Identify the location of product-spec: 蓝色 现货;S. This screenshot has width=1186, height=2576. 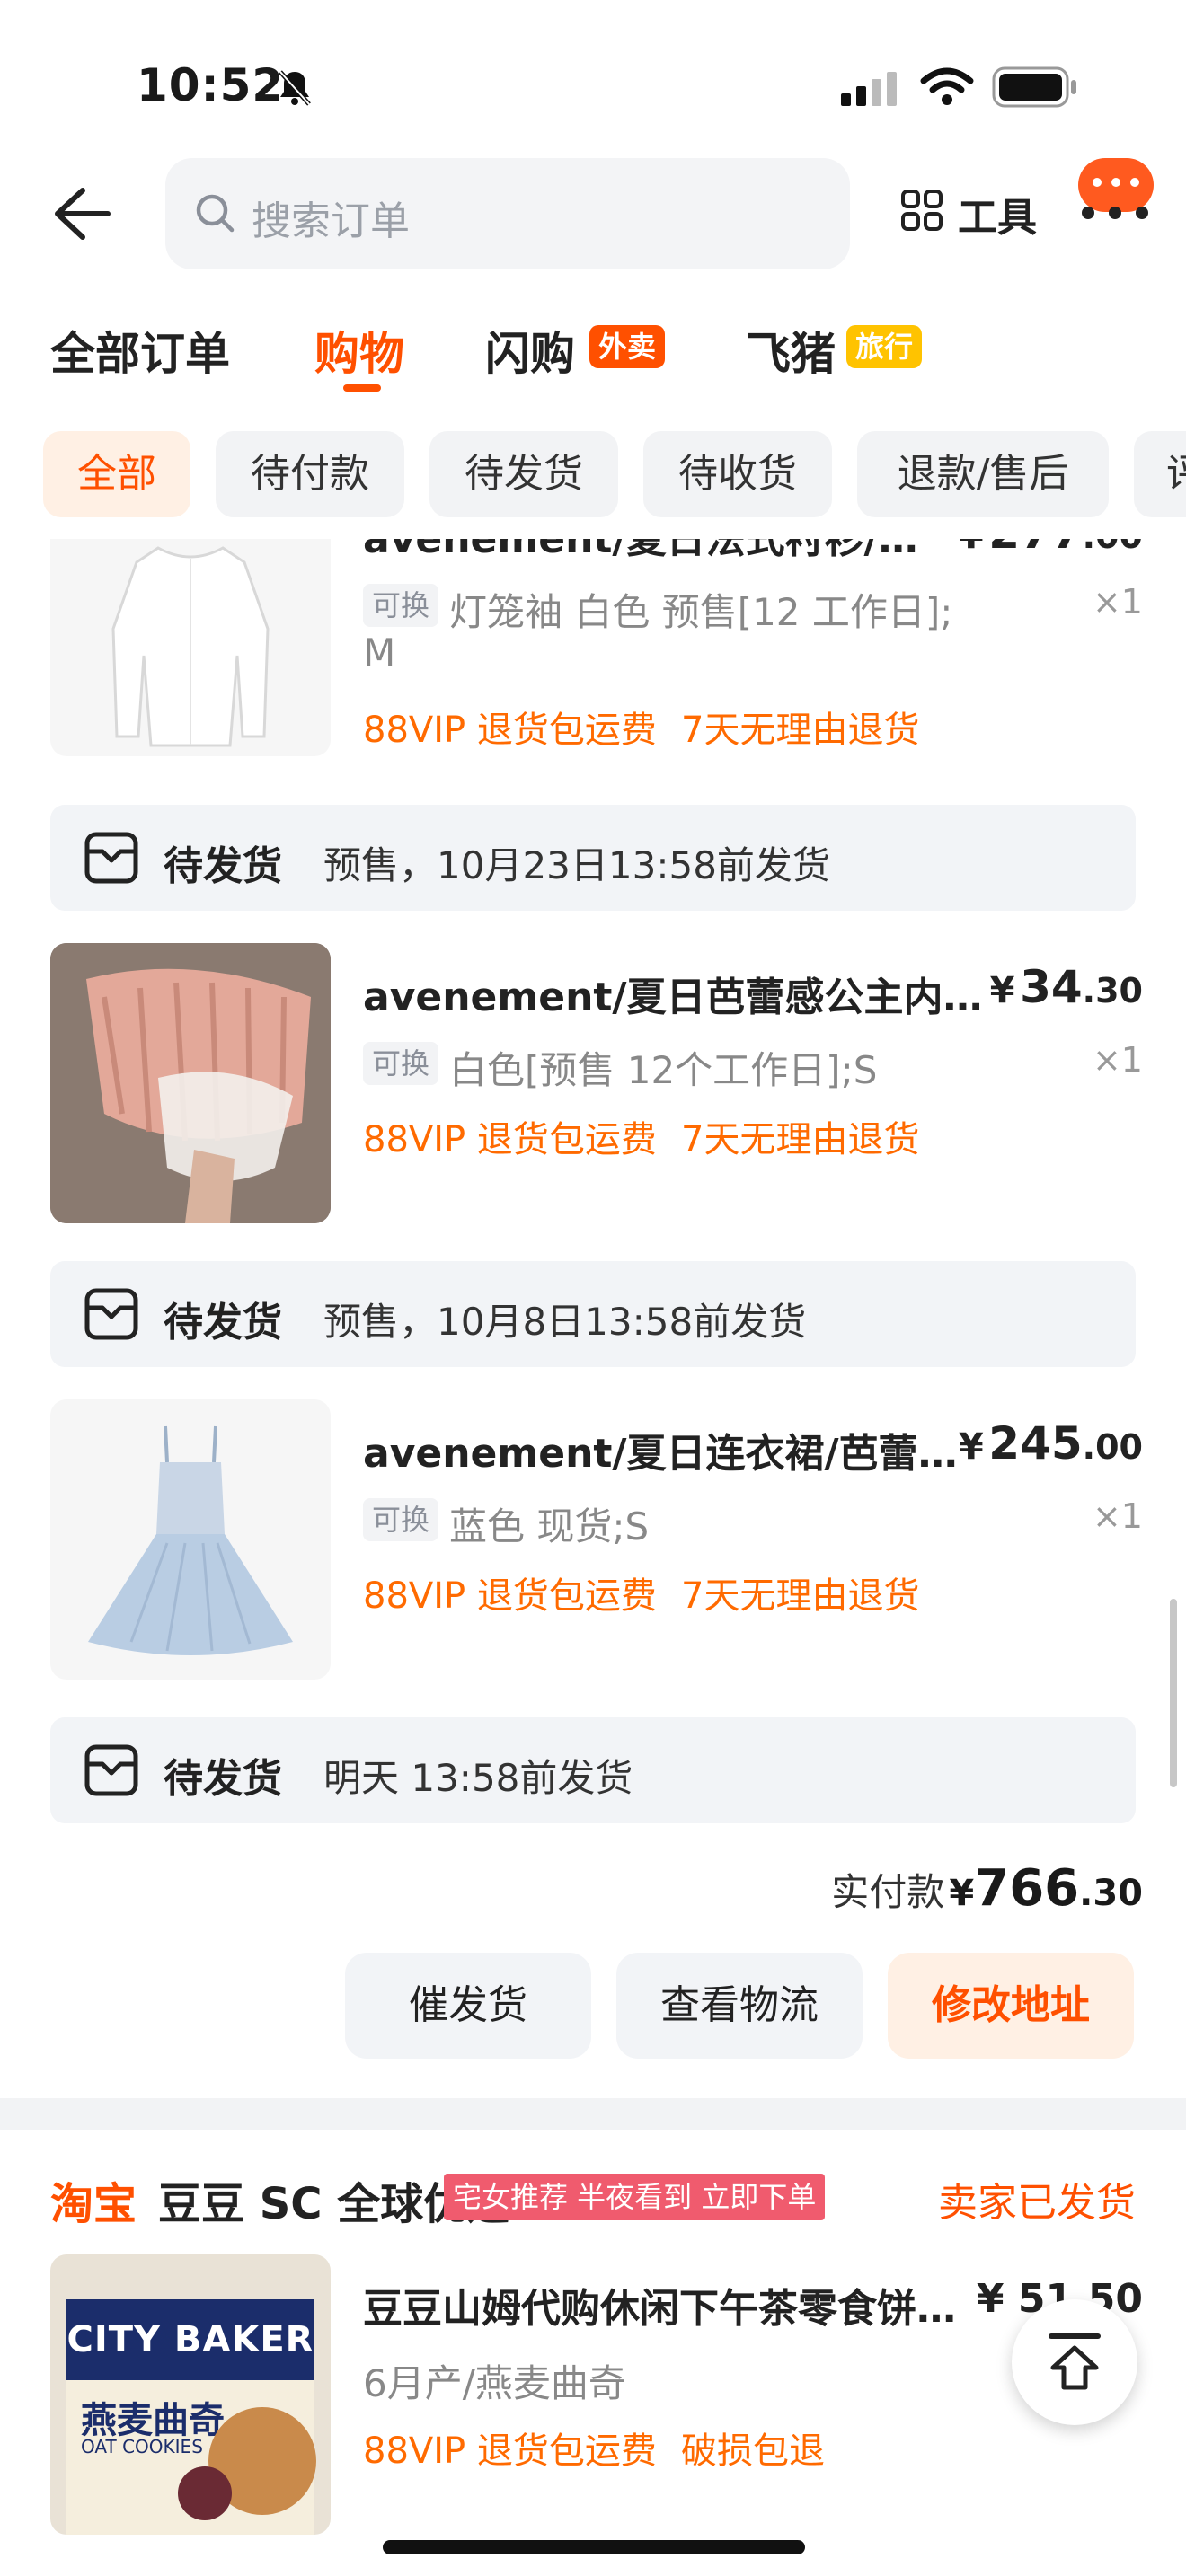
(549, 1526).